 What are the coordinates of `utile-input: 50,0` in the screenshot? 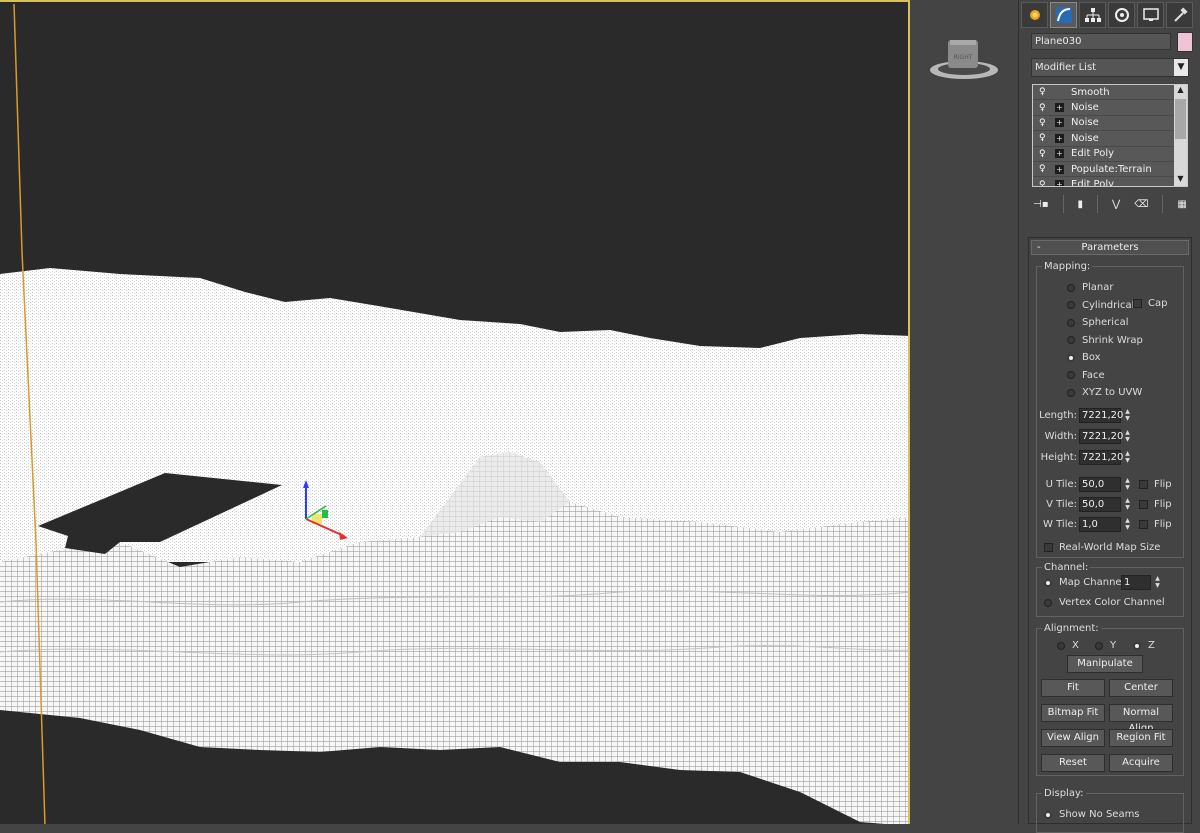 It's located at (1100, 484).